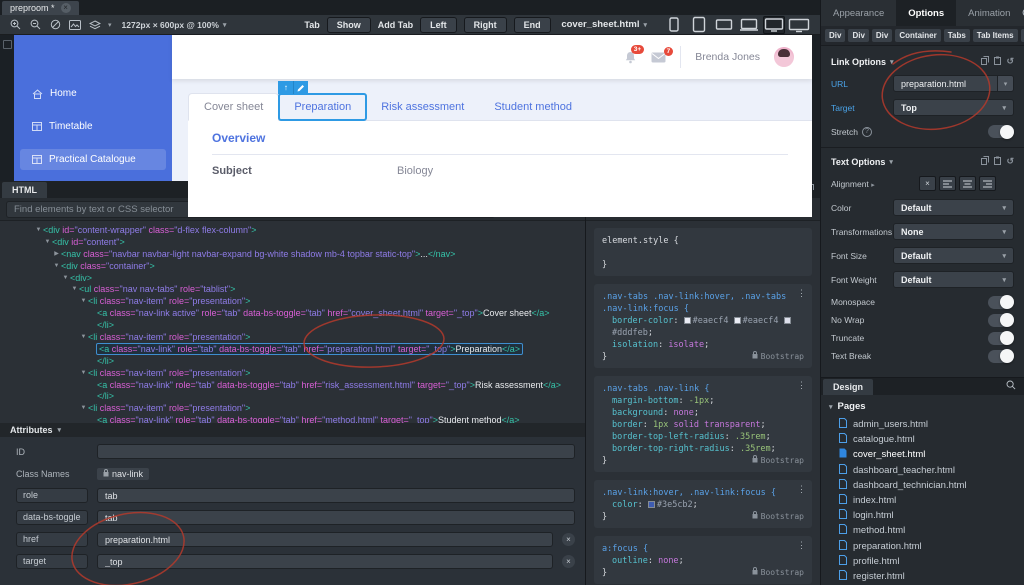 The height and width of the screenshot is (585, 1024). I want to click on breadcrumb-tabs: Tabs, so click(956, 35).